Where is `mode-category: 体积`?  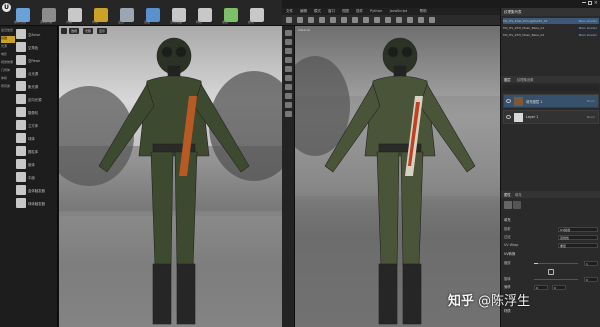 mode-category: 体积 is located at coordinates (8, 79).